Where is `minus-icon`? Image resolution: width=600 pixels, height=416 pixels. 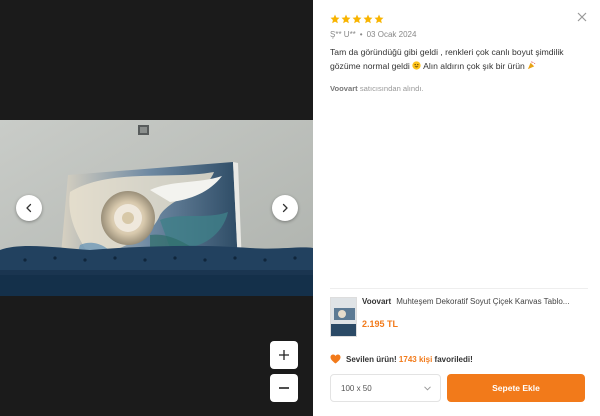 minus-icon is located at coordinates (284, 388).